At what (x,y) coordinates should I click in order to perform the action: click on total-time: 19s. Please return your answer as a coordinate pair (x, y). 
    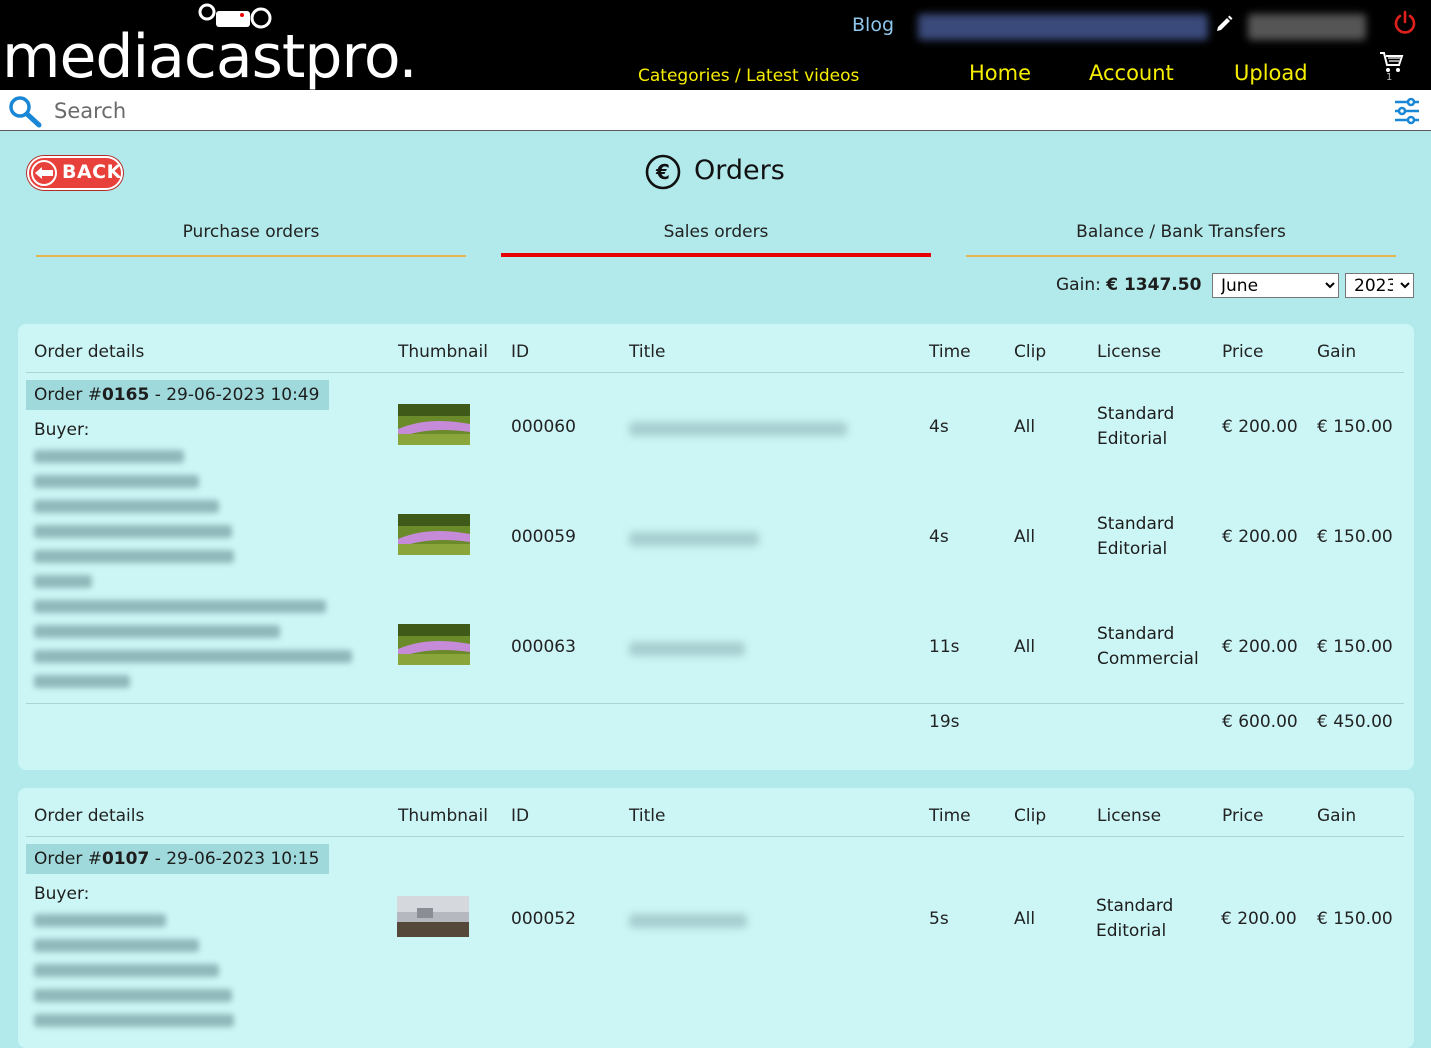
    Looking at the image, I should click on (944, 722).